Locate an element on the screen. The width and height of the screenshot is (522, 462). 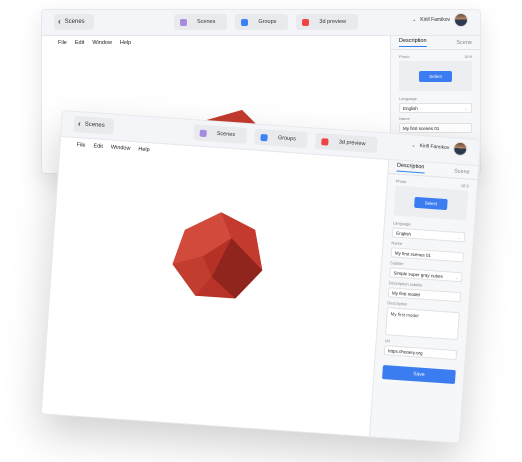
dodecahedron-model is located at coordinates (218, 252).